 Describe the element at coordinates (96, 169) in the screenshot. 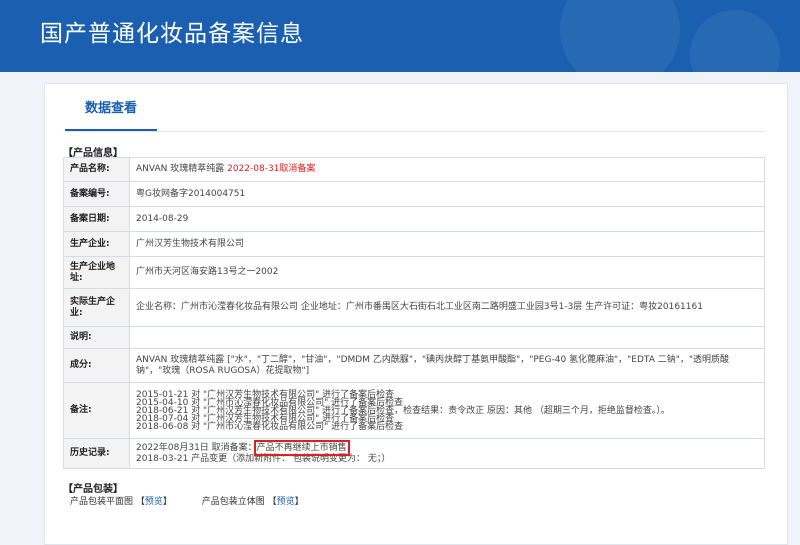

I see `name-label: 产品名称:` at that location.